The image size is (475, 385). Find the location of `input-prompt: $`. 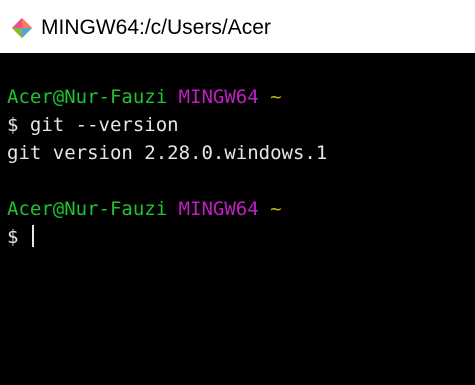

input-prompt: $ is located at coordinates (18, 237).